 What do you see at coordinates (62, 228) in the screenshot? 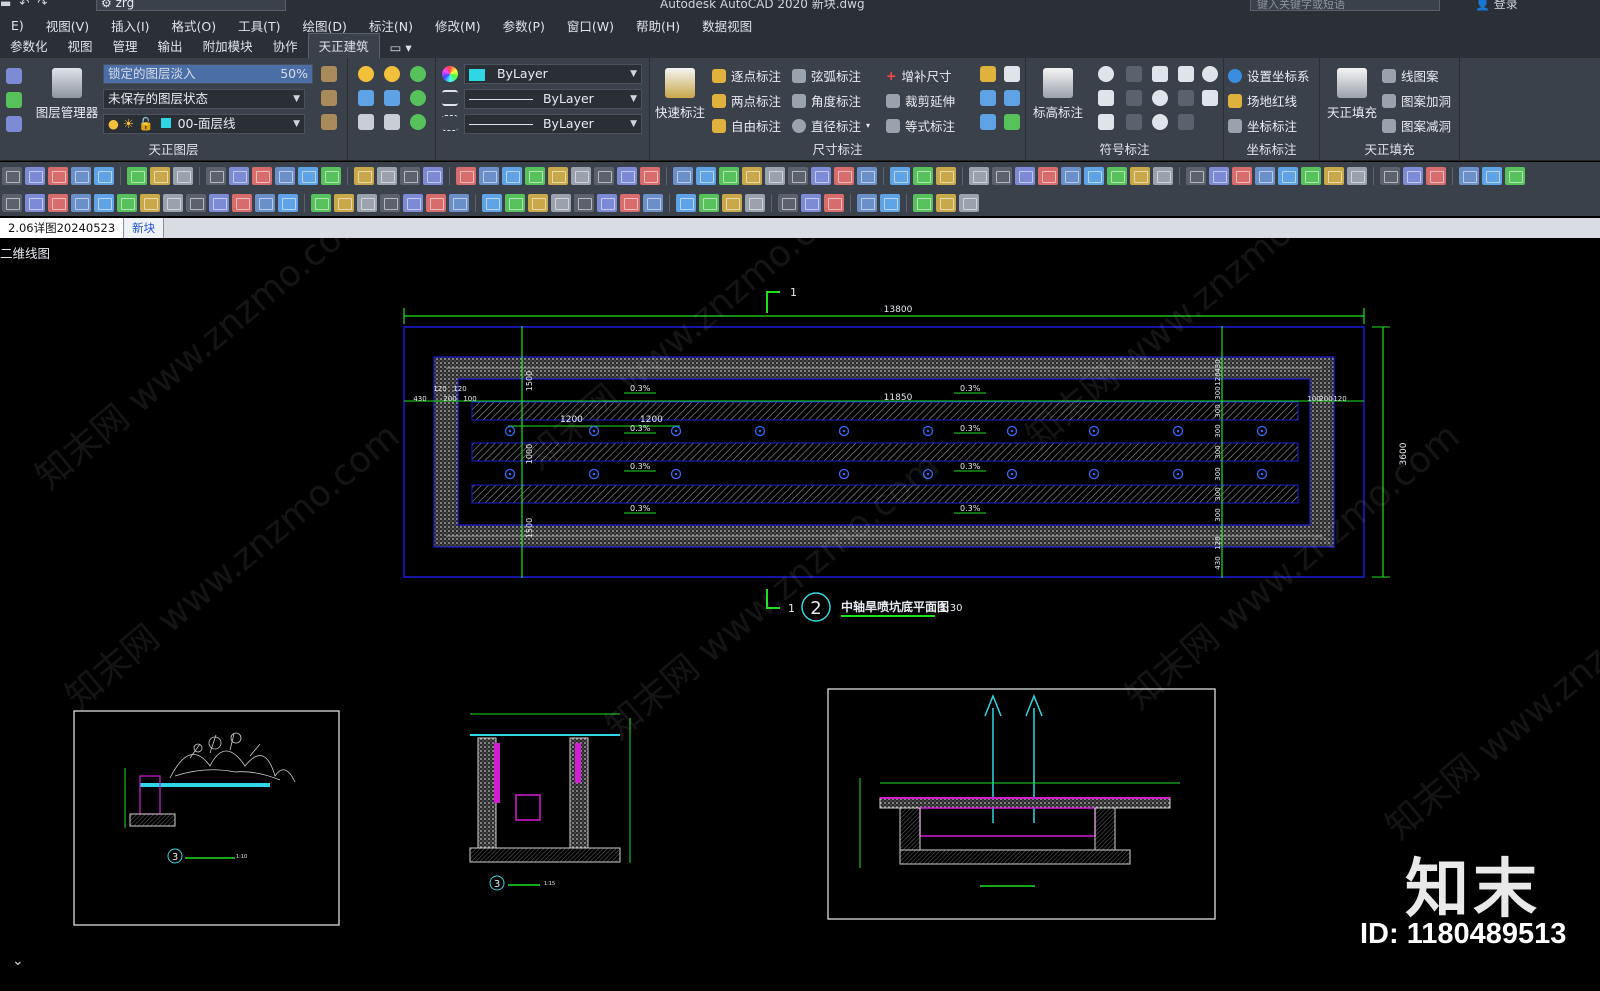
I see `file-tab-current: 2.06详图20240523` at bounding box center [62, 228].